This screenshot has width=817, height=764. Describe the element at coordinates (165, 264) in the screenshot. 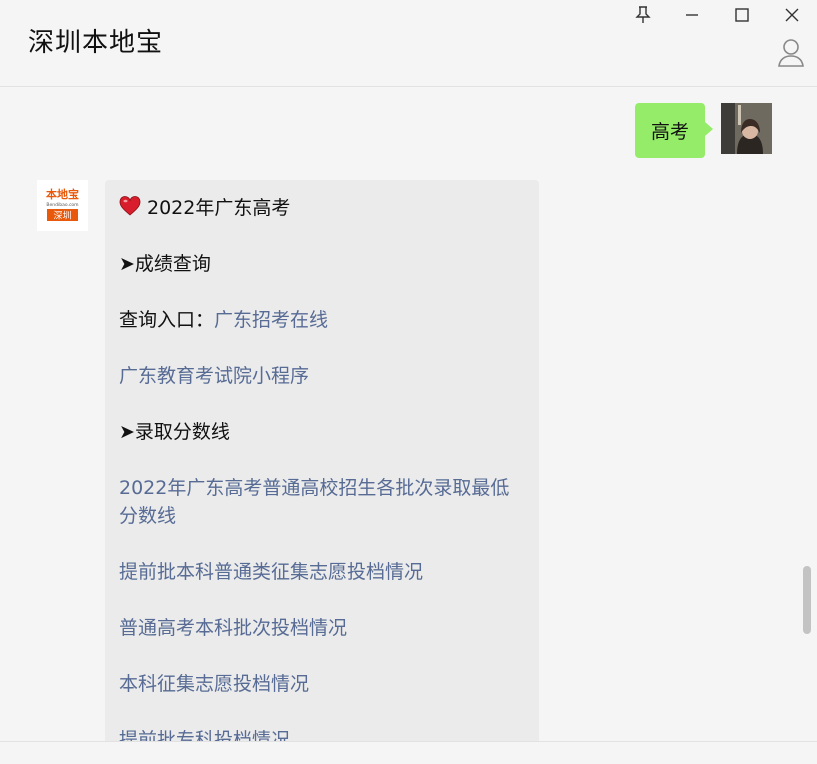

I see `section-score-query: ➤成绩查询` at that location.